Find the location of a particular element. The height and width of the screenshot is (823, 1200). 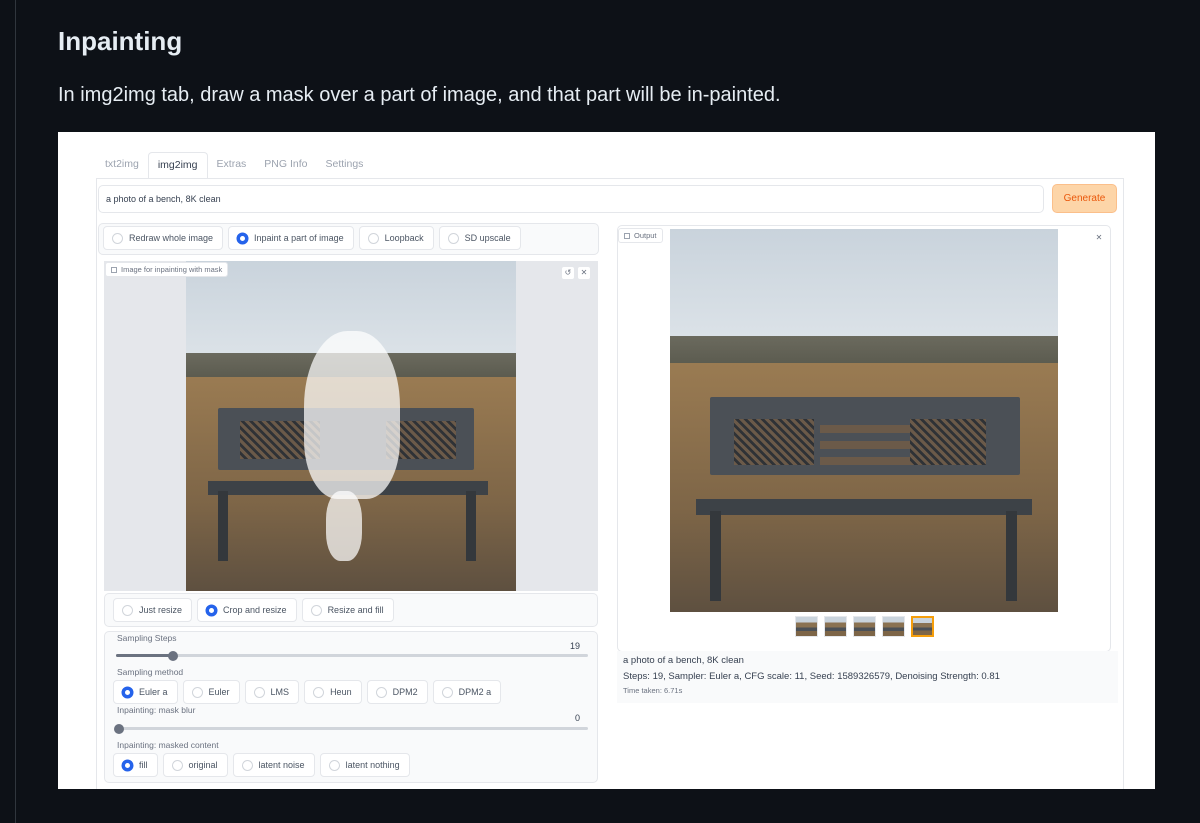

mode-inpaint-part: Inpaint a part of image is located at coordinates (291, 238).